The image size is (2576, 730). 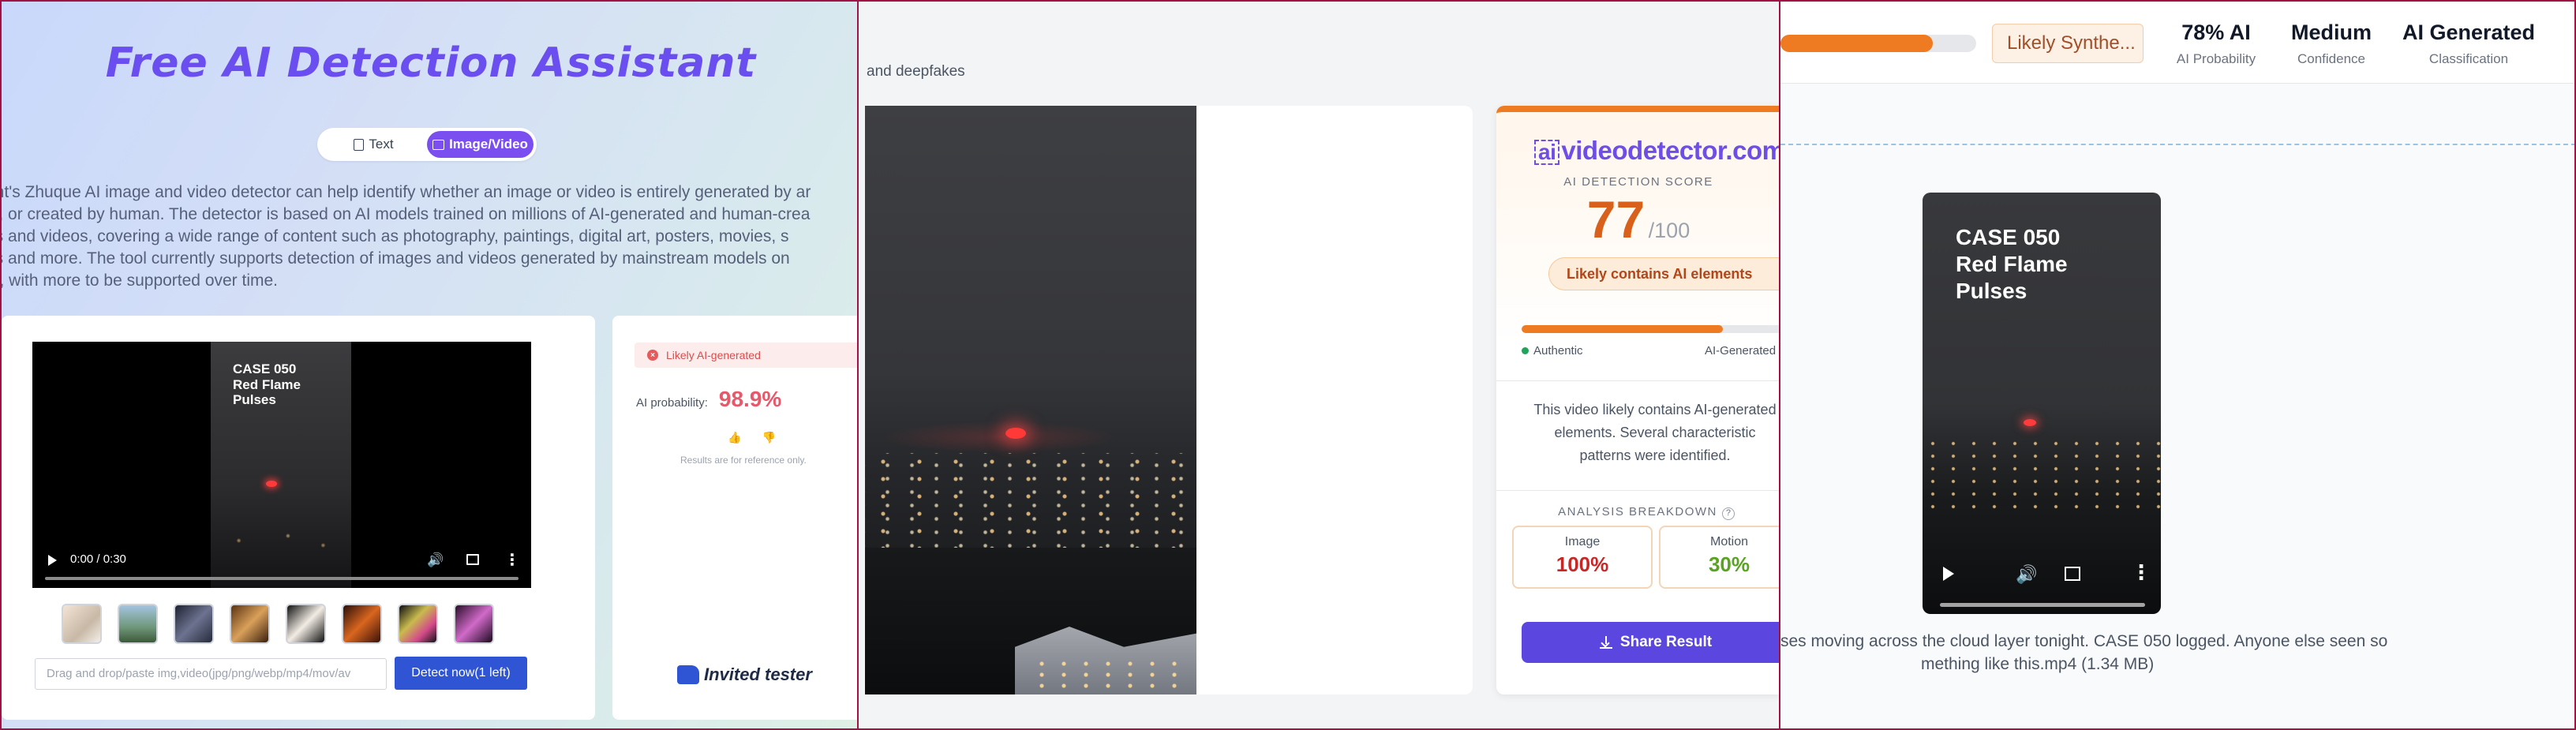 What do you see at coordinates (999, 437) in the screenshot?
I see `cloud-glow` at bounding box center [999, 437].